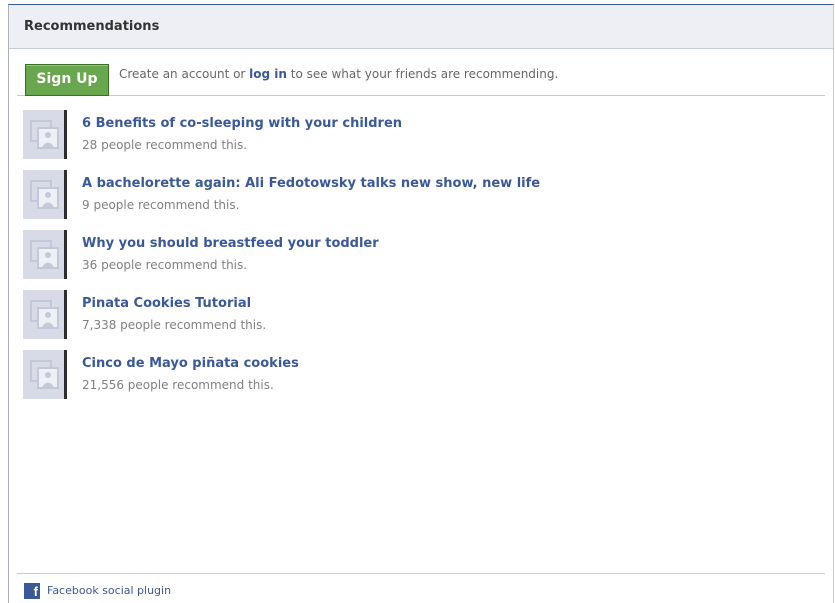 The image size is (835, 603). Describe the element at coordinates (190, 363) in the screenshot. I see `article-title-link: Cinco de Mayo piñata cookies` at that location.